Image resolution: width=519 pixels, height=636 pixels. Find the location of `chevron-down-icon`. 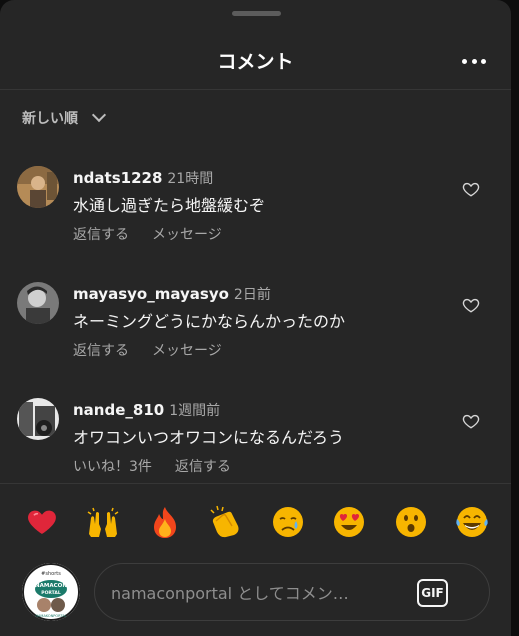

chevron-down-icon is located at coordinates (99, 115).